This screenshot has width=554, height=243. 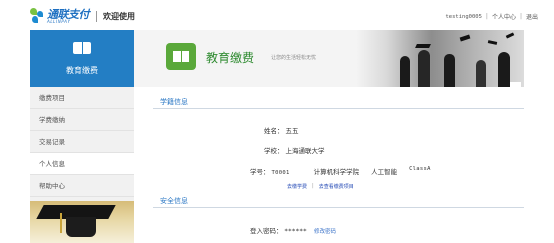 I want to click on school-label: 学校：, so click(x=274, y=151).